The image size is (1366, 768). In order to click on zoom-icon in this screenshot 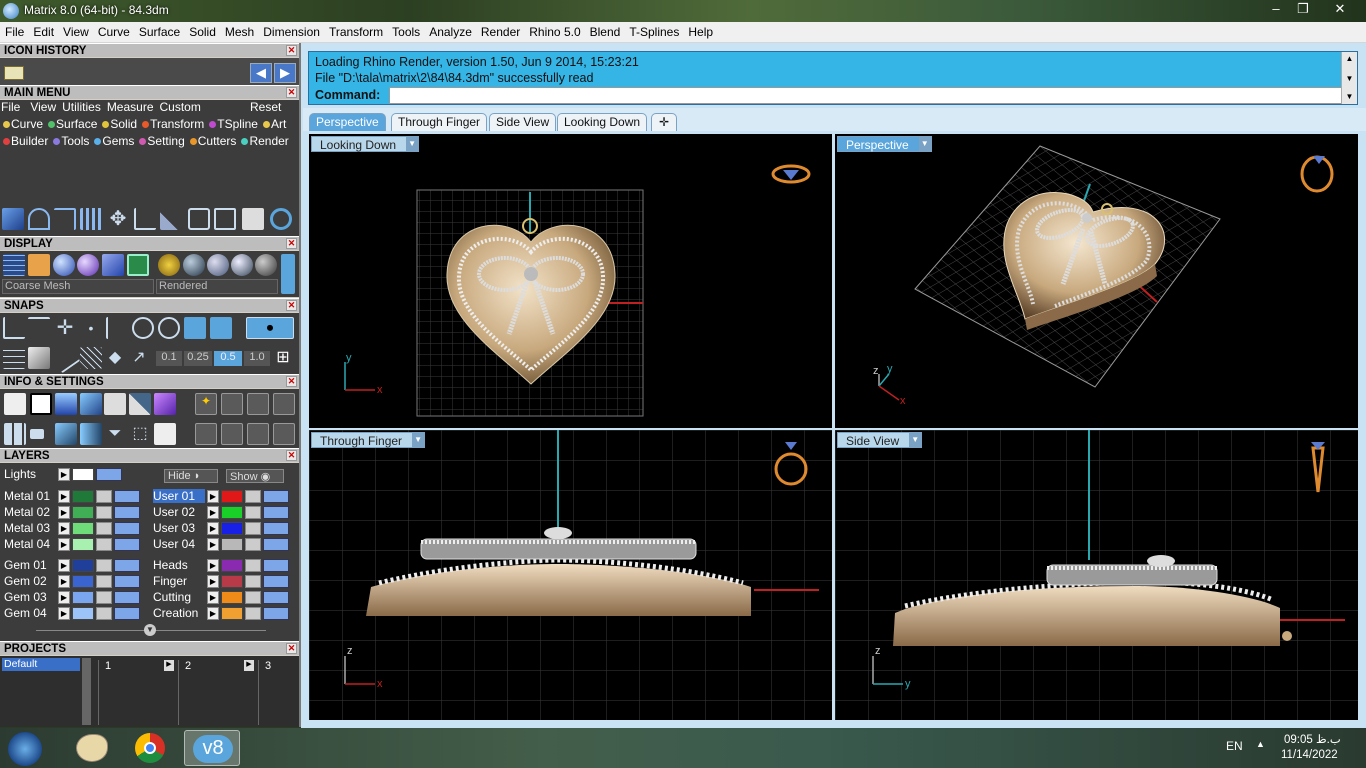, I will do `click(41, 404)`.